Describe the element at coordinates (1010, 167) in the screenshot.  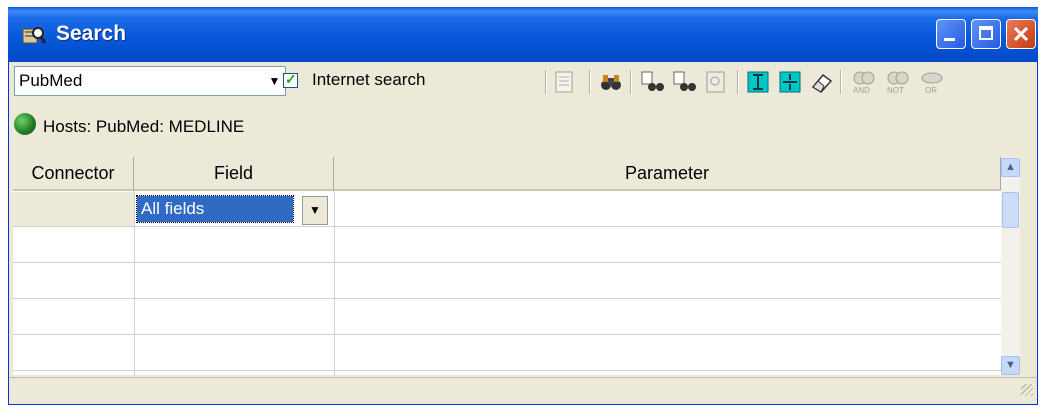
I see `scroll-up-icon: ▲` at that location.